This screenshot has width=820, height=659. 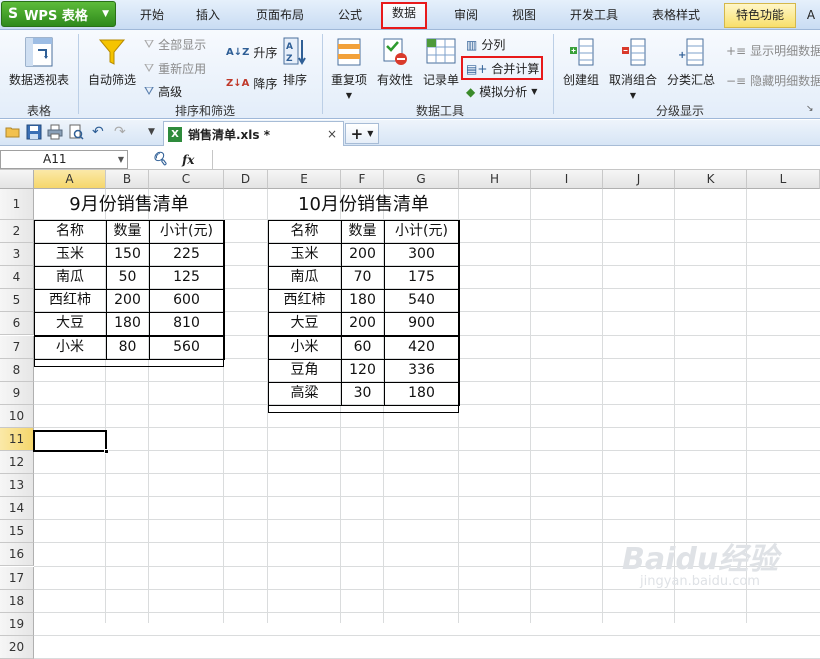 I want to click on tab-page-layout: 页面布局, so click(x=280, y=16).